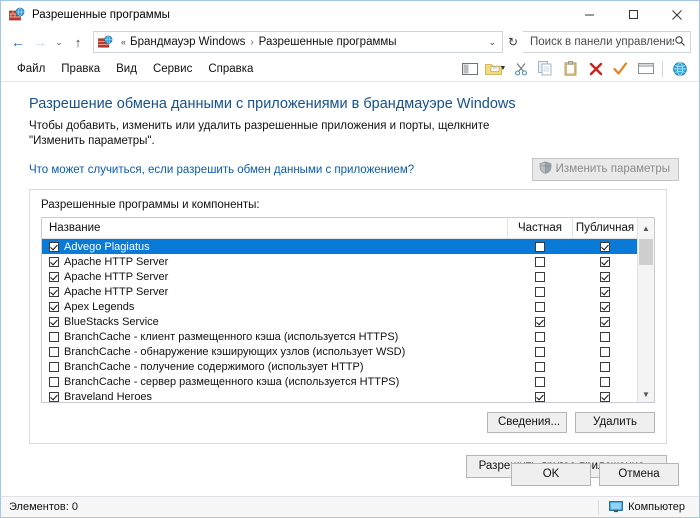 The height and width of the screenshot is (518, 700). Describe the element at coordinates (646, 394) in the screenshot. I see `scroll-down-arrow-icon: ▼` at that location.